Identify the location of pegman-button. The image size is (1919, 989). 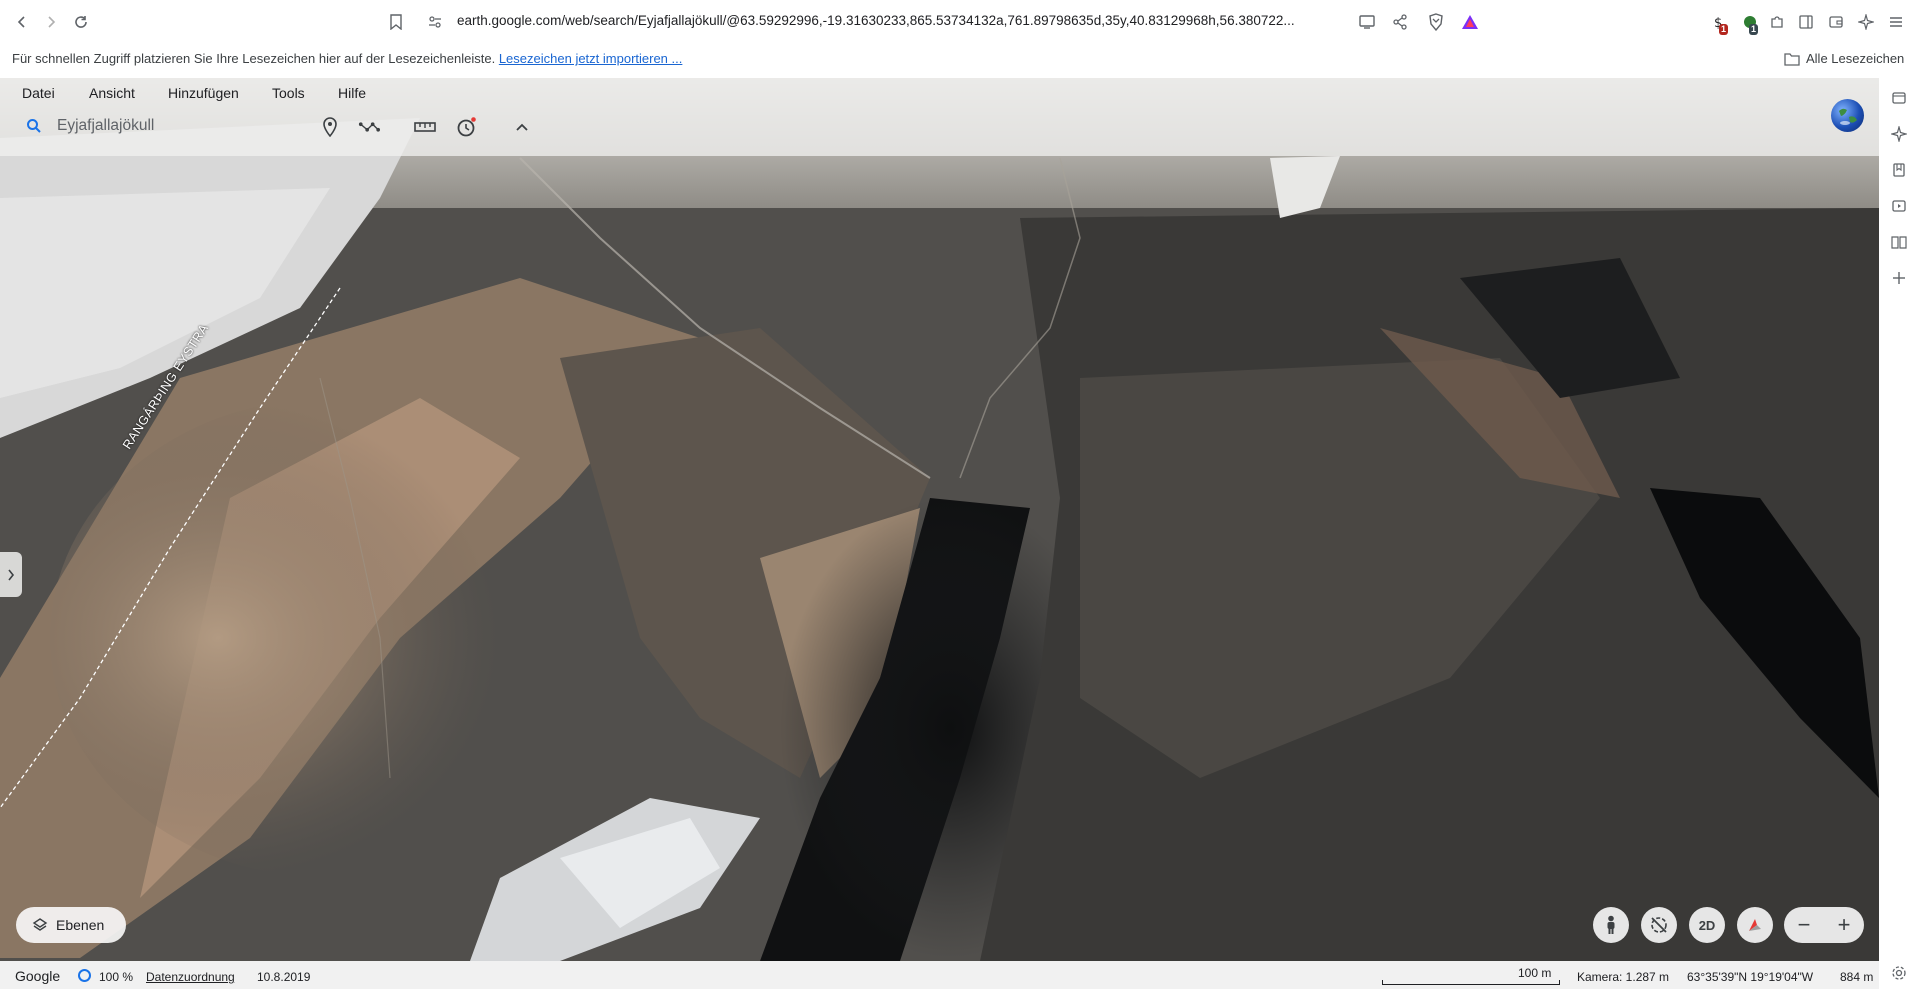
(1611, 925).